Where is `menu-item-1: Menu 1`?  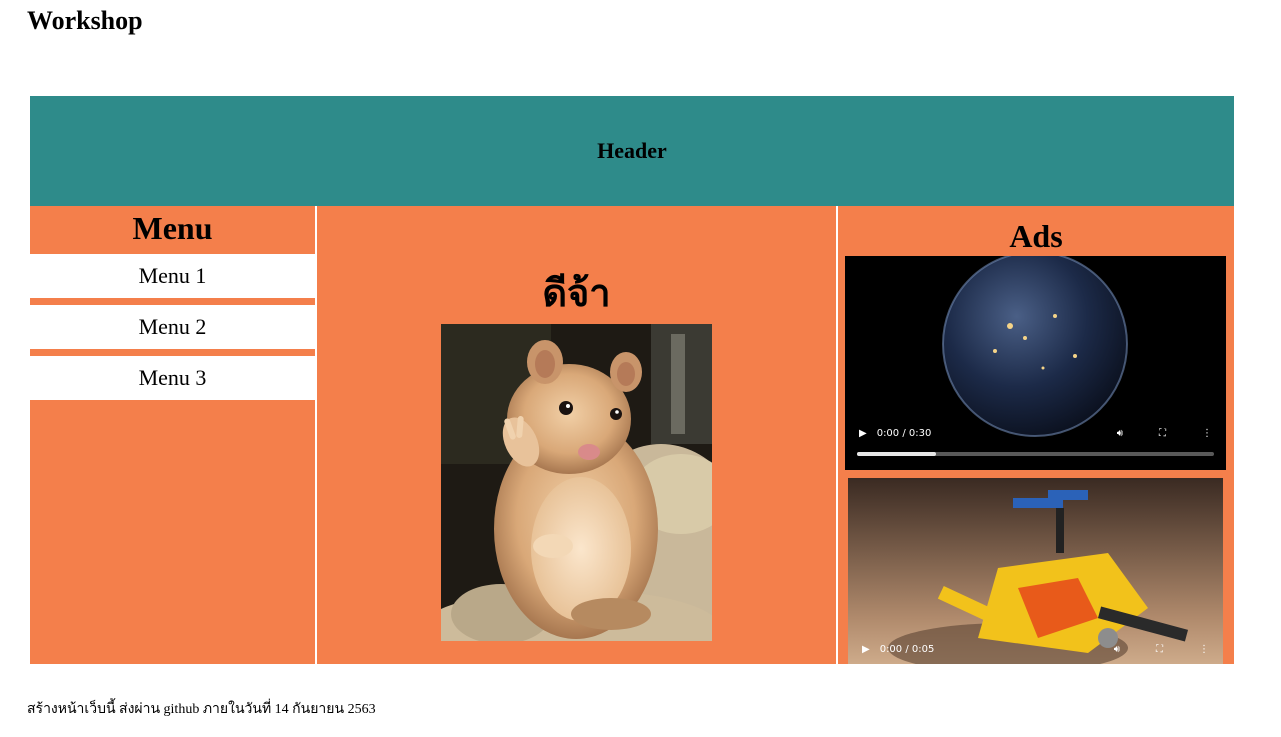 menu-item-1: Menu 1 is located at coordinates (172, 276).